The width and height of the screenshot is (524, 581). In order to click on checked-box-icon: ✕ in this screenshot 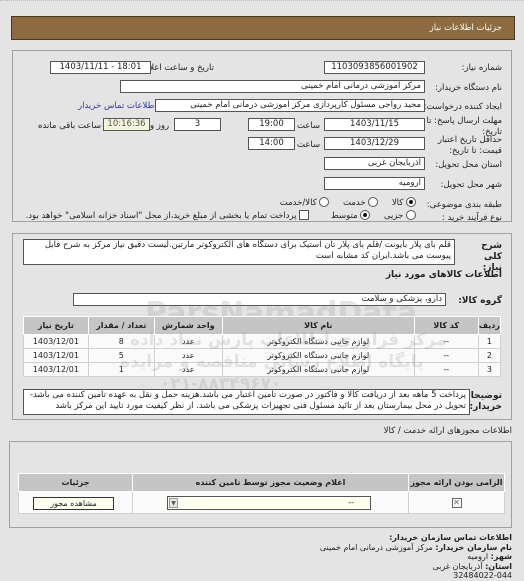, I will do `click(456, 502)`.